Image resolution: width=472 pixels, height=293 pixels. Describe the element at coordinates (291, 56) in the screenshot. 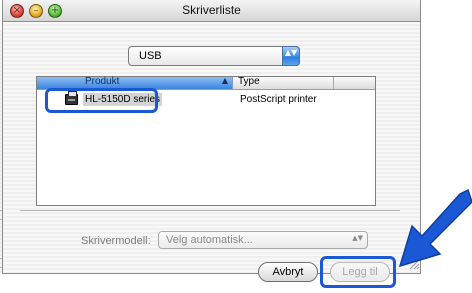

I see `popup-arrows-icon: ▲▼` at that location.